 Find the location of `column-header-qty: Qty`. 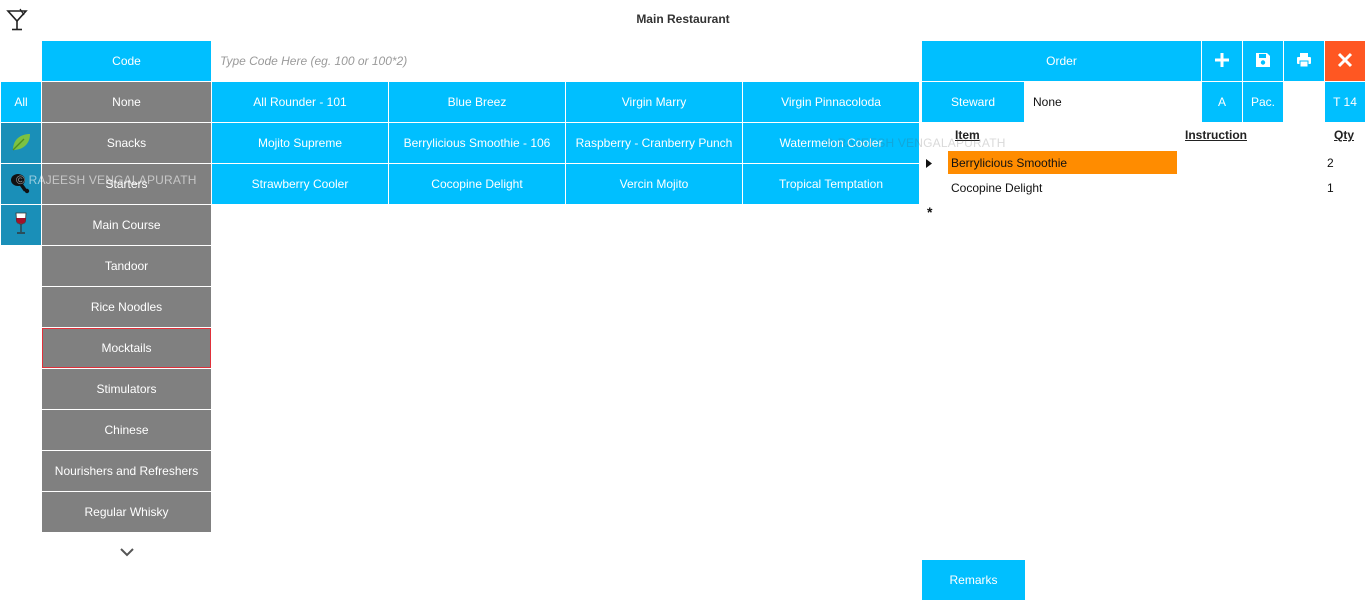

column-header-qty: Qty is located at coordinates (1344, 135).